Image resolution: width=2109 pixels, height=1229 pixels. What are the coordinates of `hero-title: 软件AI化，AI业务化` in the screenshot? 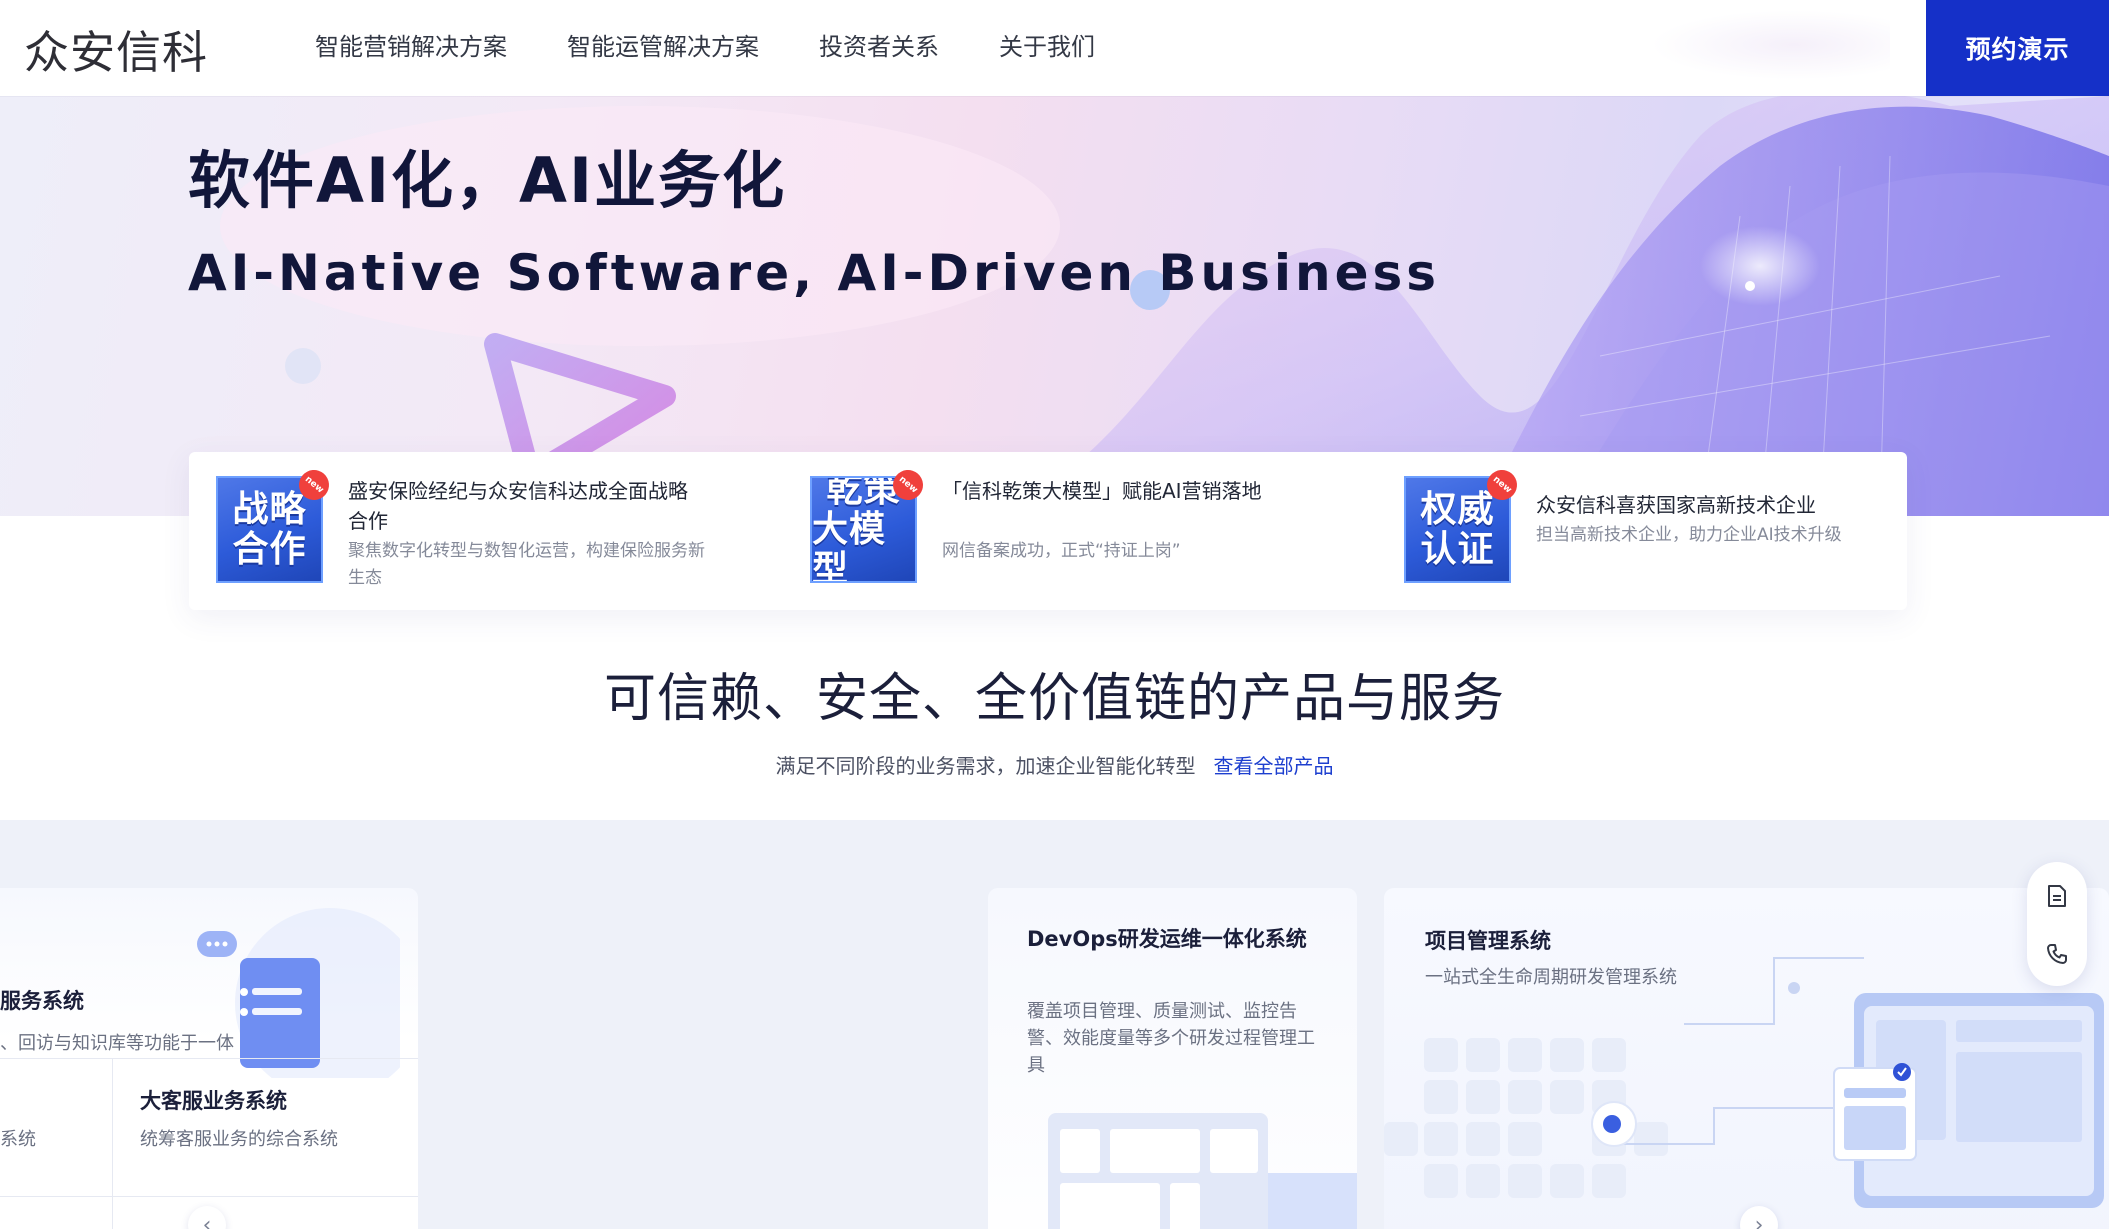 It's located at (487, 180).